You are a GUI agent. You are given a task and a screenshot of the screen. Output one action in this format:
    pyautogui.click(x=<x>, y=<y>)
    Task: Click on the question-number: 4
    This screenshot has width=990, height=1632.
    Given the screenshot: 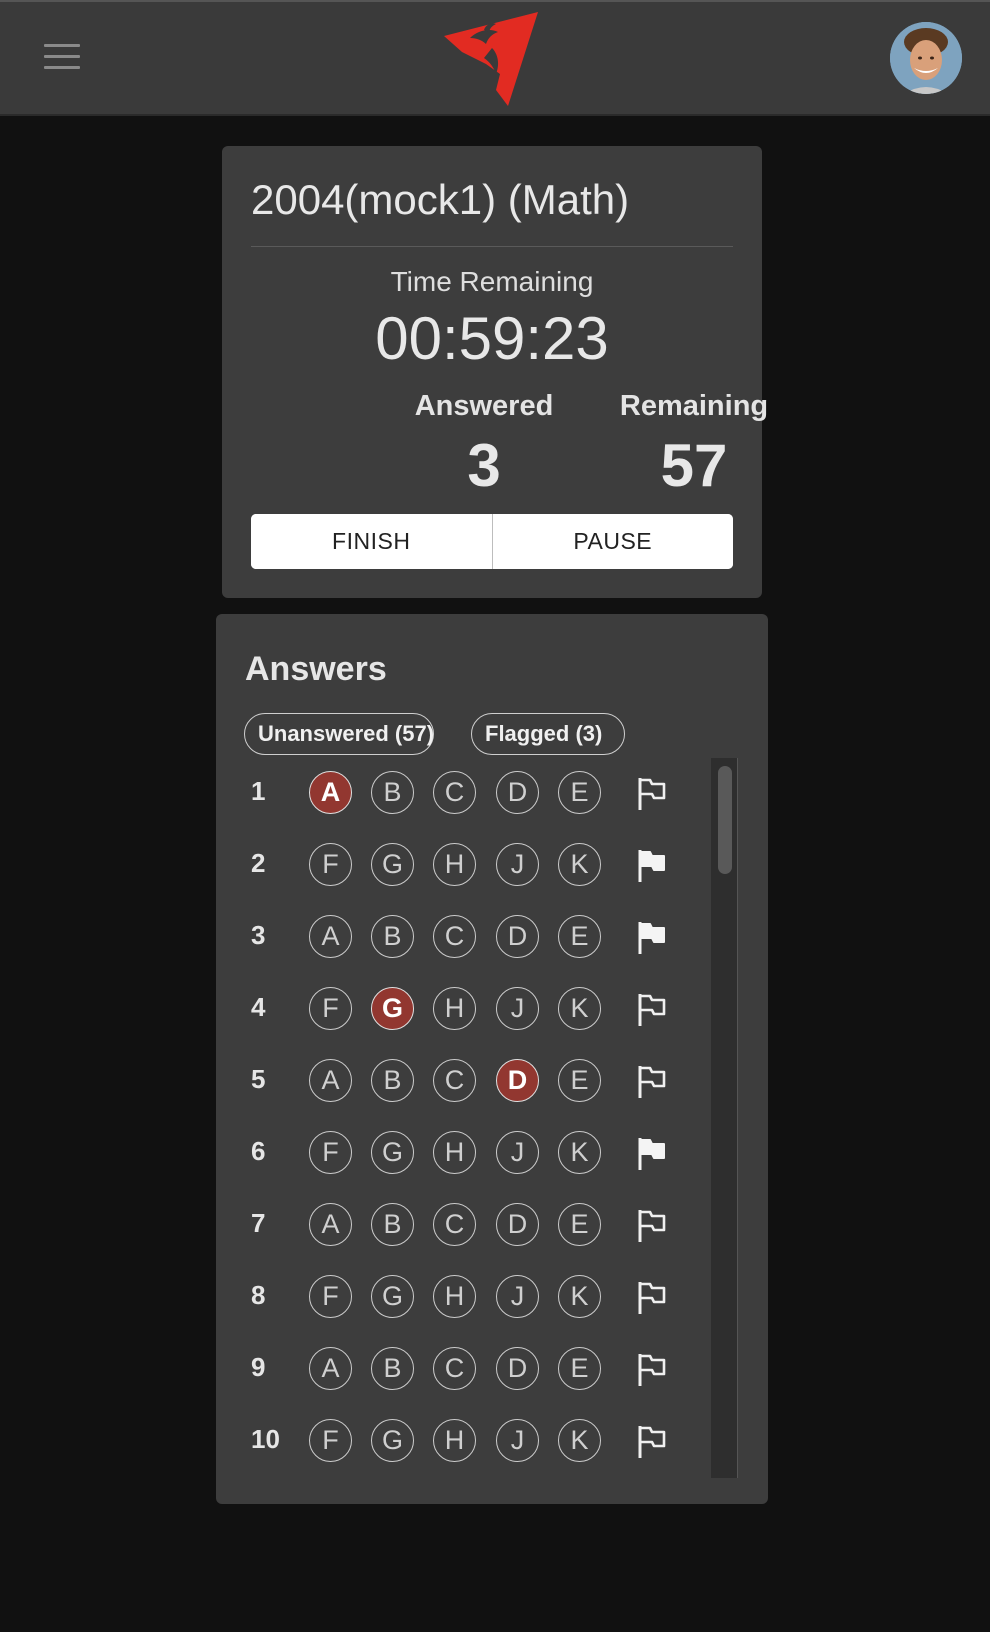 What is the action you would take?
    pyautogui.click(x=258, y=1007)
    